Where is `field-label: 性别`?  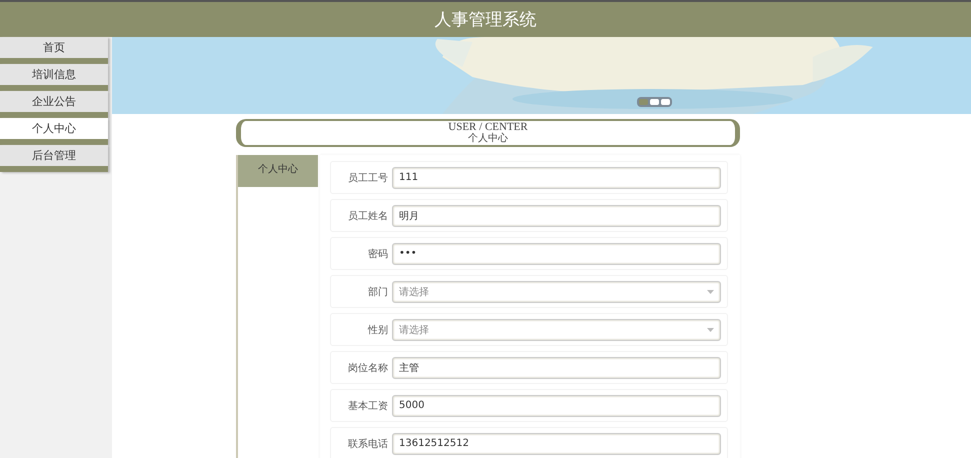 field-label: 性别 is located at coordinates (377, 330).